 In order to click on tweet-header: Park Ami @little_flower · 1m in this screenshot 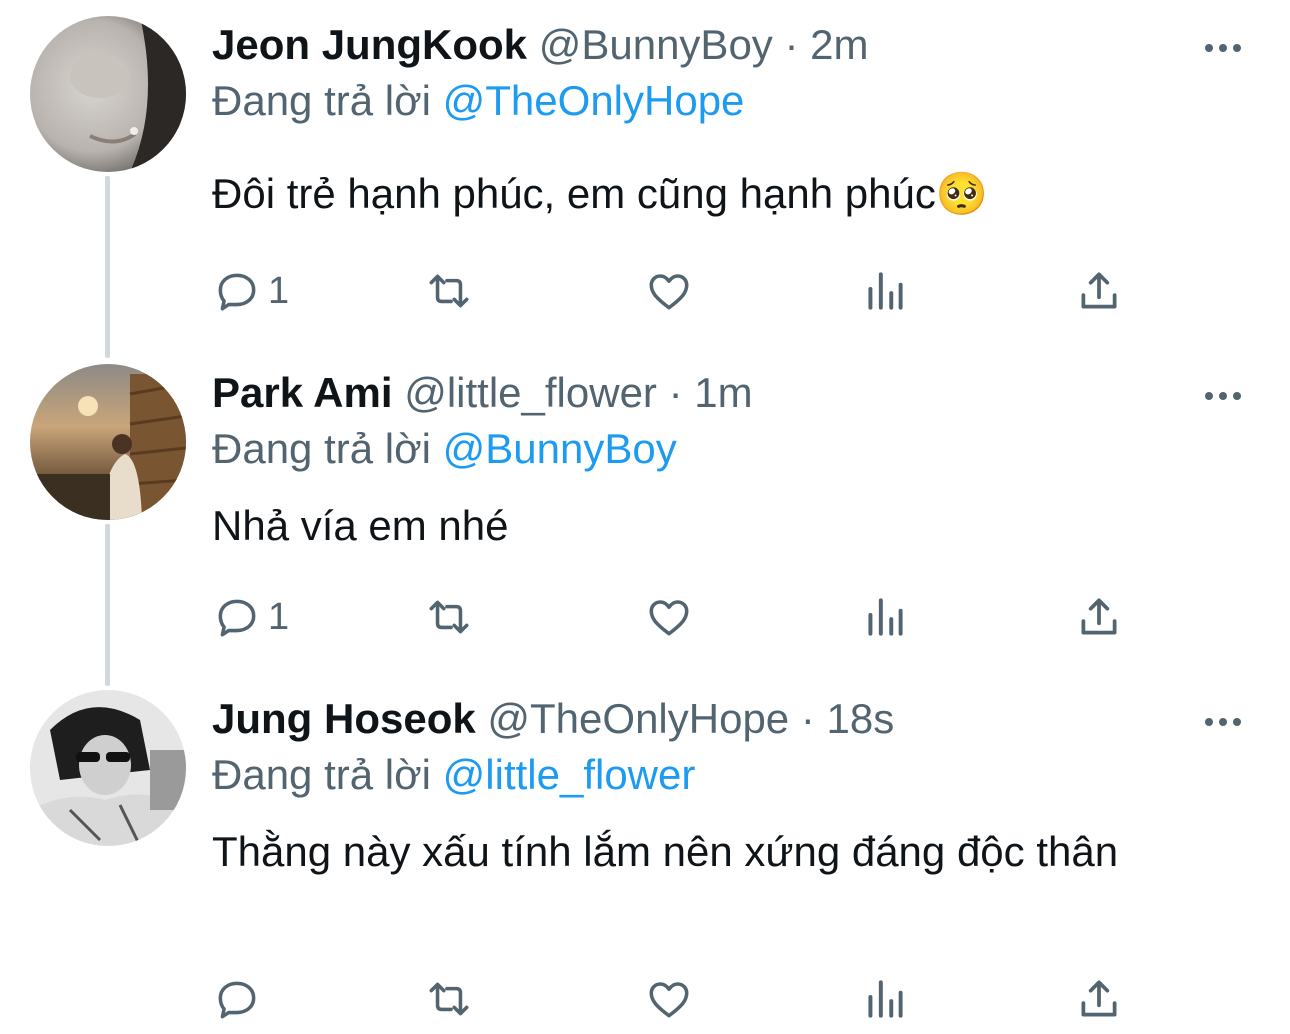, I will do `click(482, 393)`.